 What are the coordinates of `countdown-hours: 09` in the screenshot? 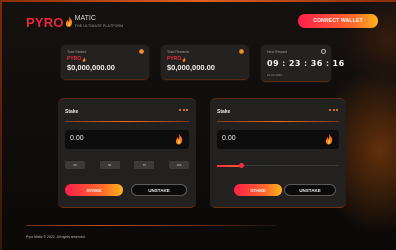 It's located at (273, 63).